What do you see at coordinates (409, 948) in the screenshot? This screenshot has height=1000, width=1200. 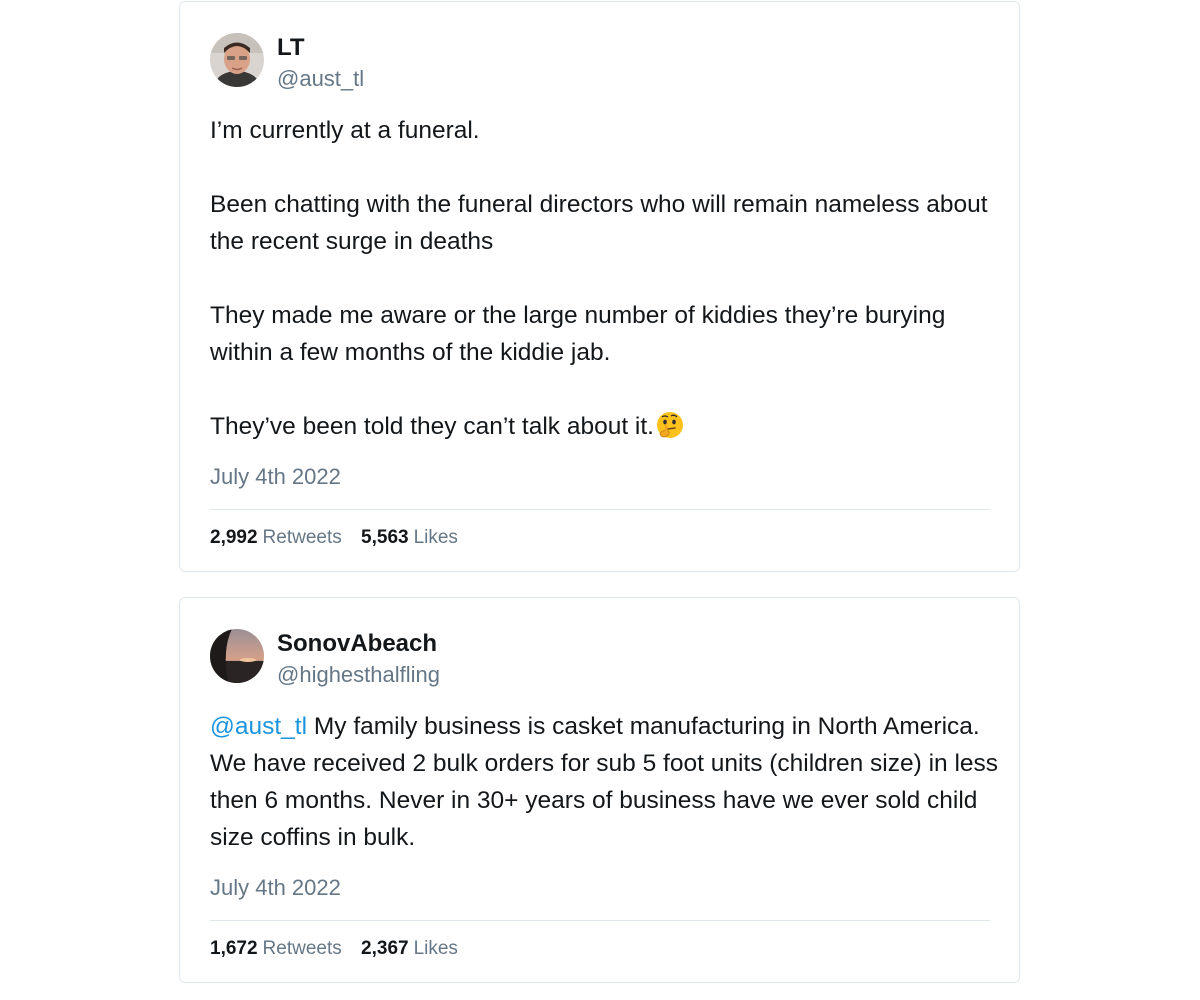 I see `likes-count: 2,367 Likes` at bounding box center [409, 948].